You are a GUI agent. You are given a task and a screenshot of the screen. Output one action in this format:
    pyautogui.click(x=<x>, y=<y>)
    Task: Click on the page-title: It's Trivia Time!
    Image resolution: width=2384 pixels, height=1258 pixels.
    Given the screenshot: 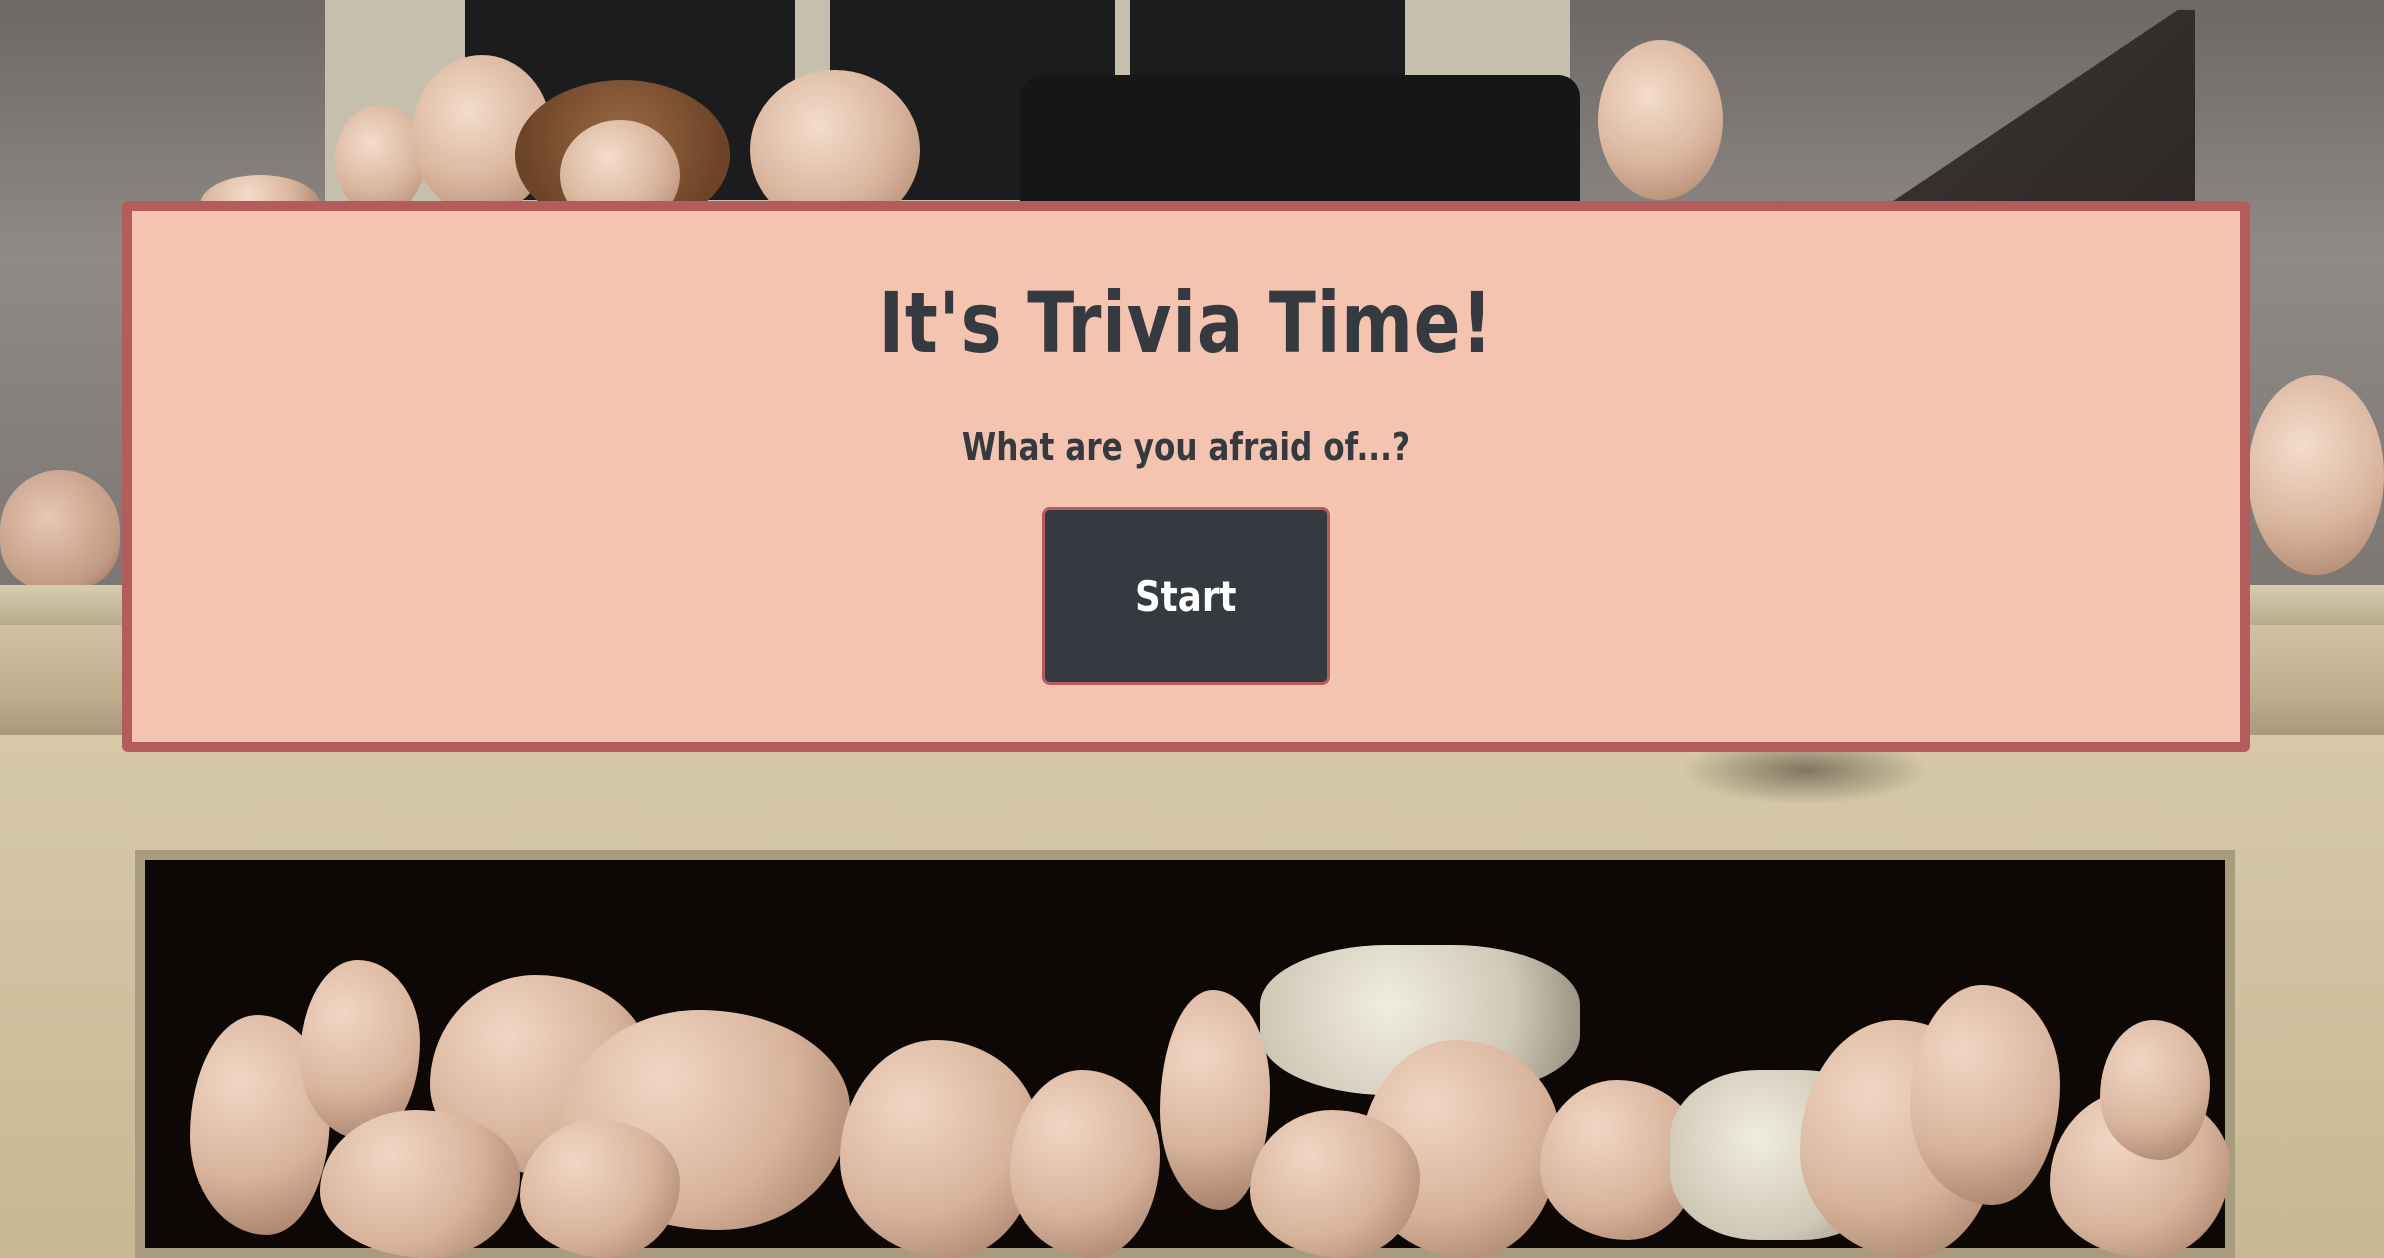 What is the action you would take?
    pyautogui.click(x=1186, y=323)
    